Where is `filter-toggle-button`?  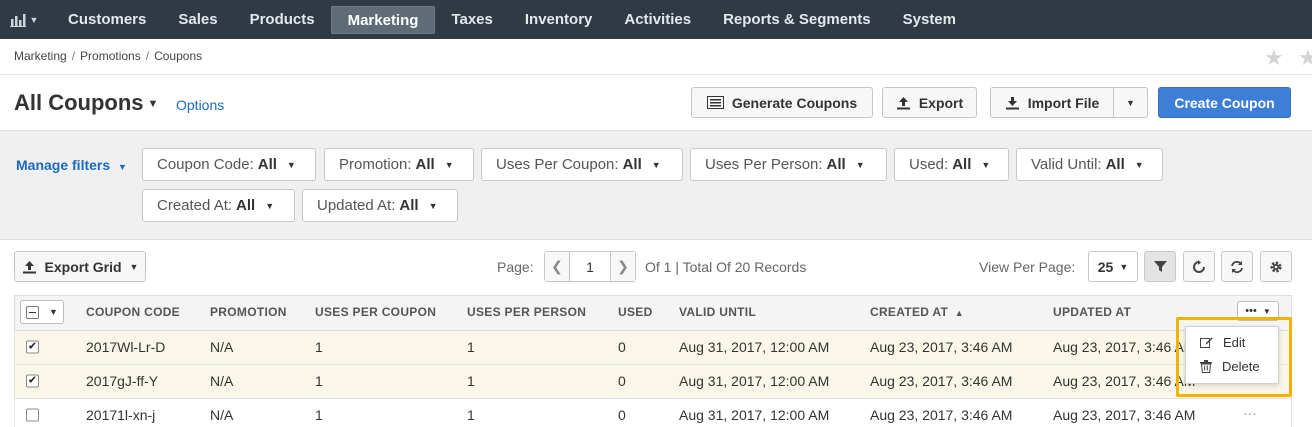
filter-toggle-button is located at coordinates (1160, 266).